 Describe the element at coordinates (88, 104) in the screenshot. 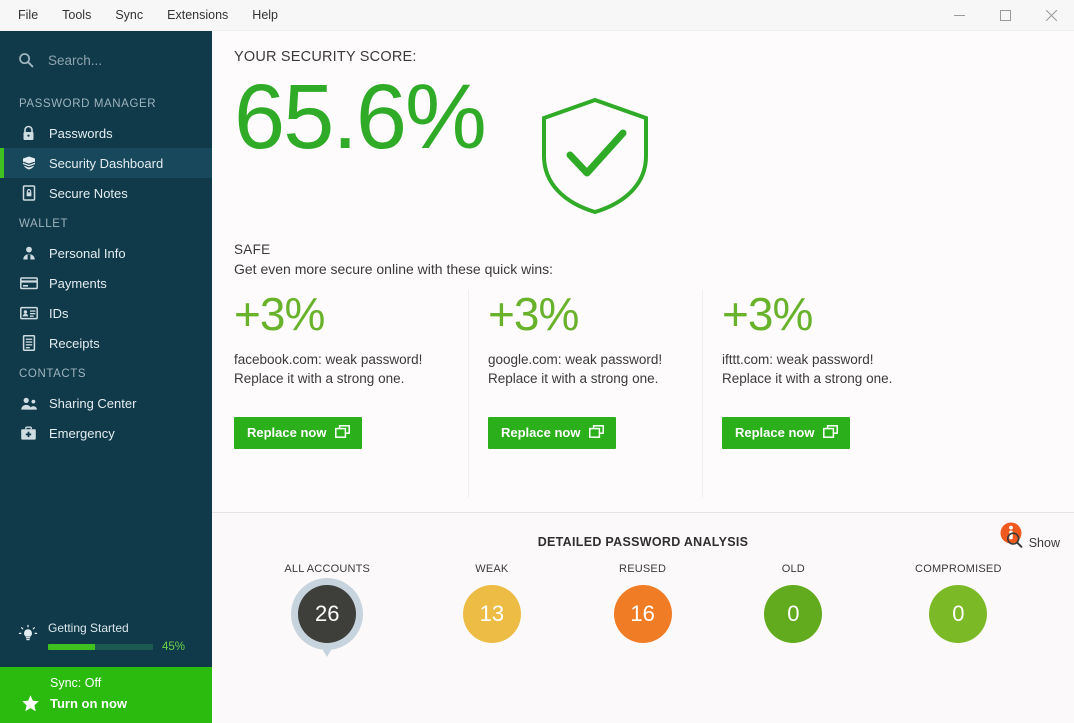

I see `sidebar-section-password-manager: PASSWORD MANAGER` at that location.